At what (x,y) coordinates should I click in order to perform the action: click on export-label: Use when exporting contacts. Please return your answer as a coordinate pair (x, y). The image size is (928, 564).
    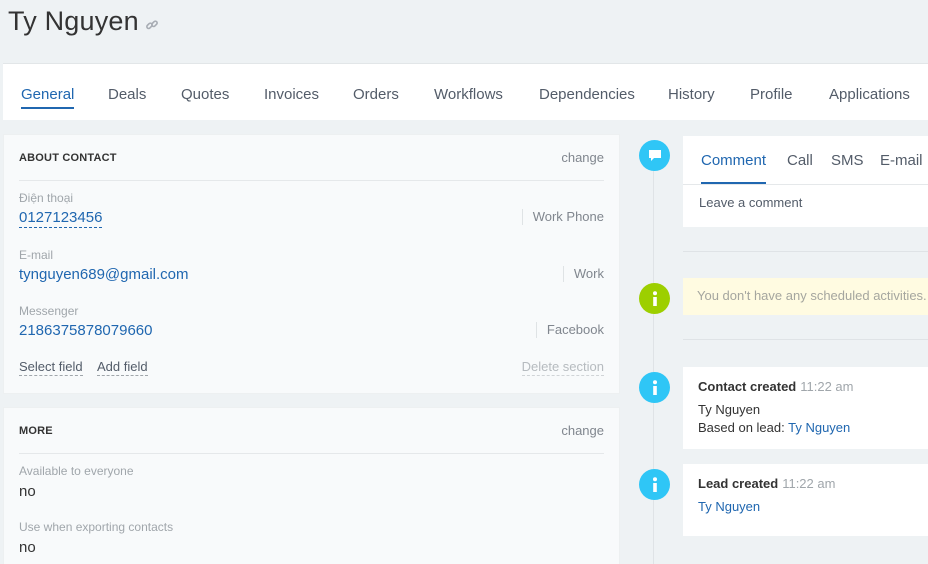
    Looking at the image, I should click on (96, 527).